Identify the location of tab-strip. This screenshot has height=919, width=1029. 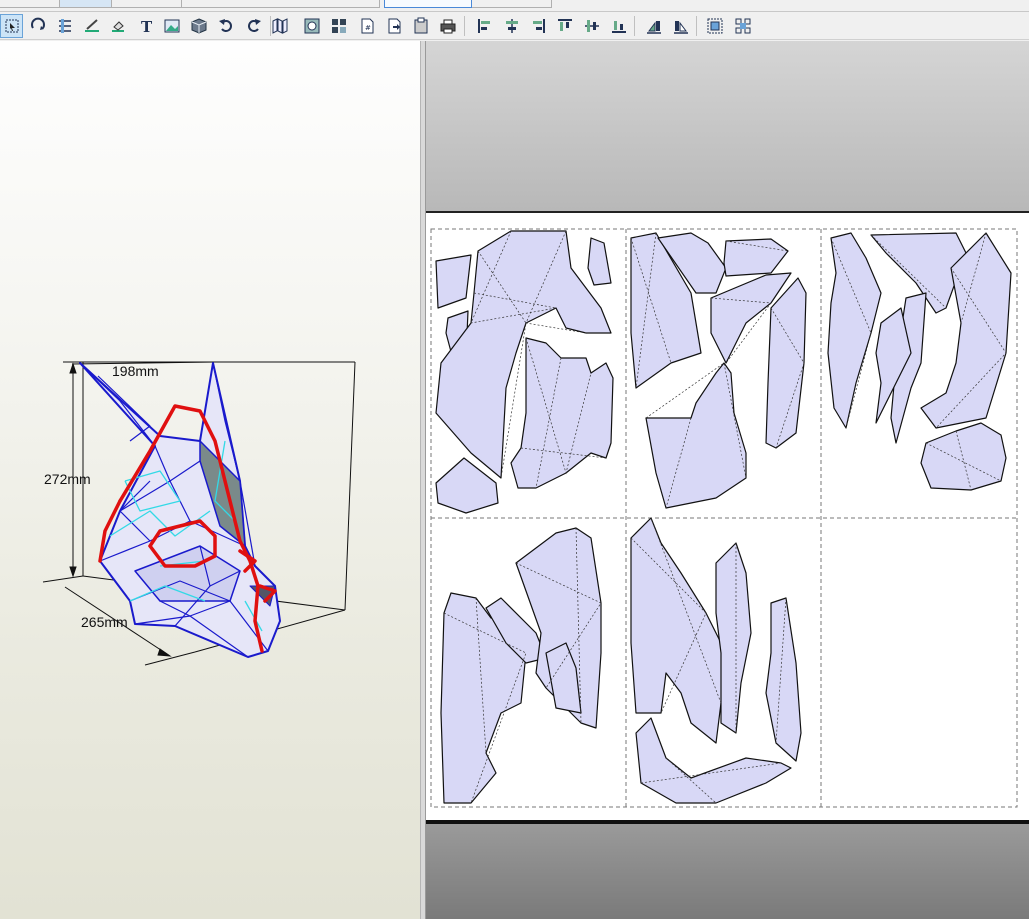
(514, 6).